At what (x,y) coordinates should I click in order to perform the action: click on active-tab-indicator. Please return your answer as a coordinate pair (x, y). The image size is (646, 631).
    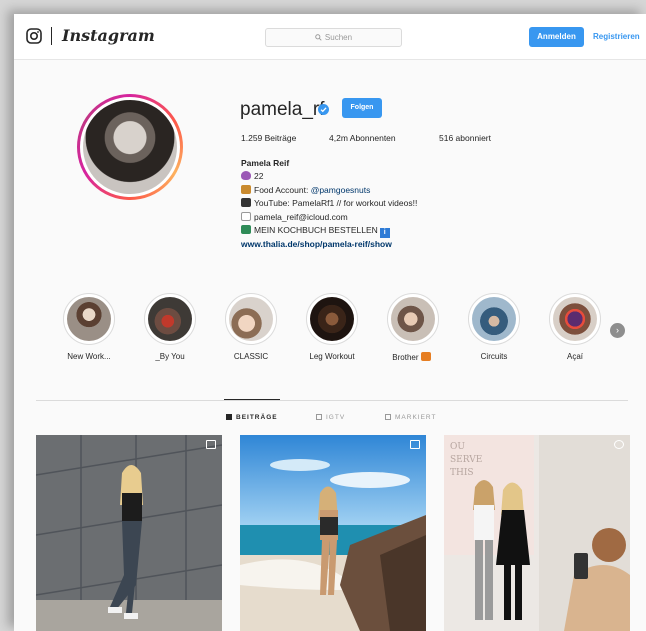
    Looking at the image, I should click on (252, 399).